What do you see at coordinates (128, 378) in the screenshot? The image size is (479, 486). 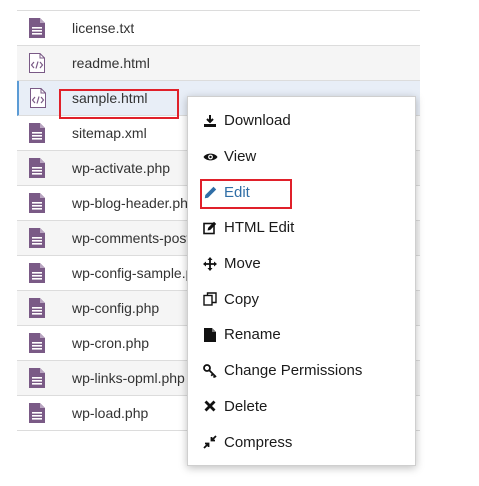 I see `file-name: wp-links-opml.php` at bounding box center [128, 378].